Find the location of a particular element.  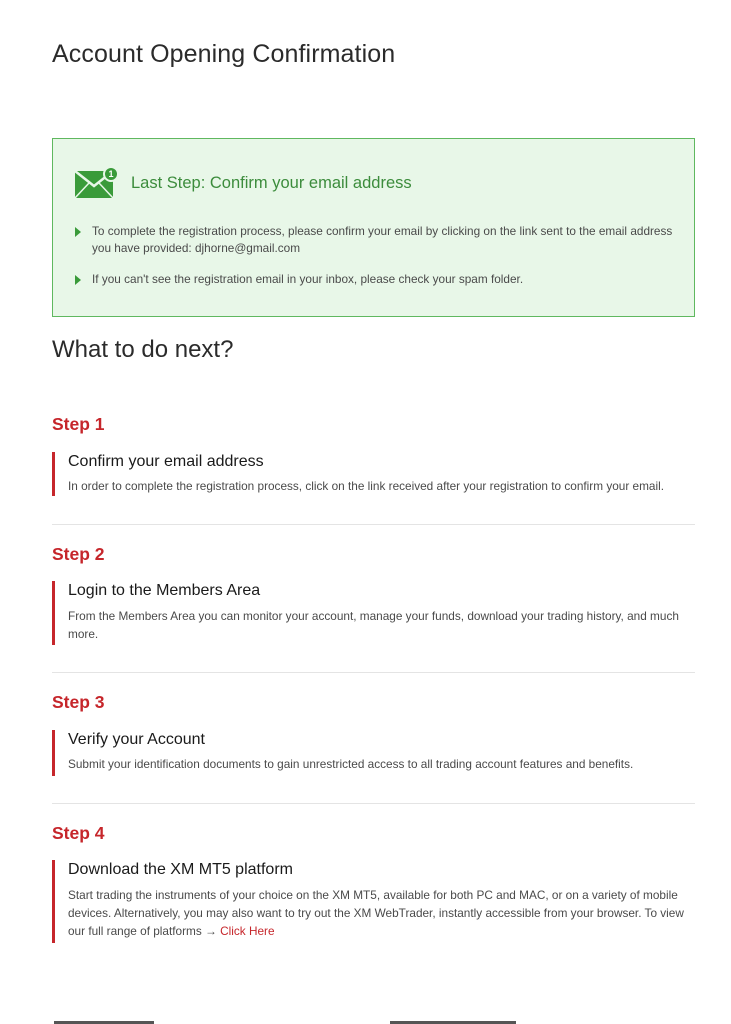

step-heading: Confirm your email address is located at coordinates (166, 461).